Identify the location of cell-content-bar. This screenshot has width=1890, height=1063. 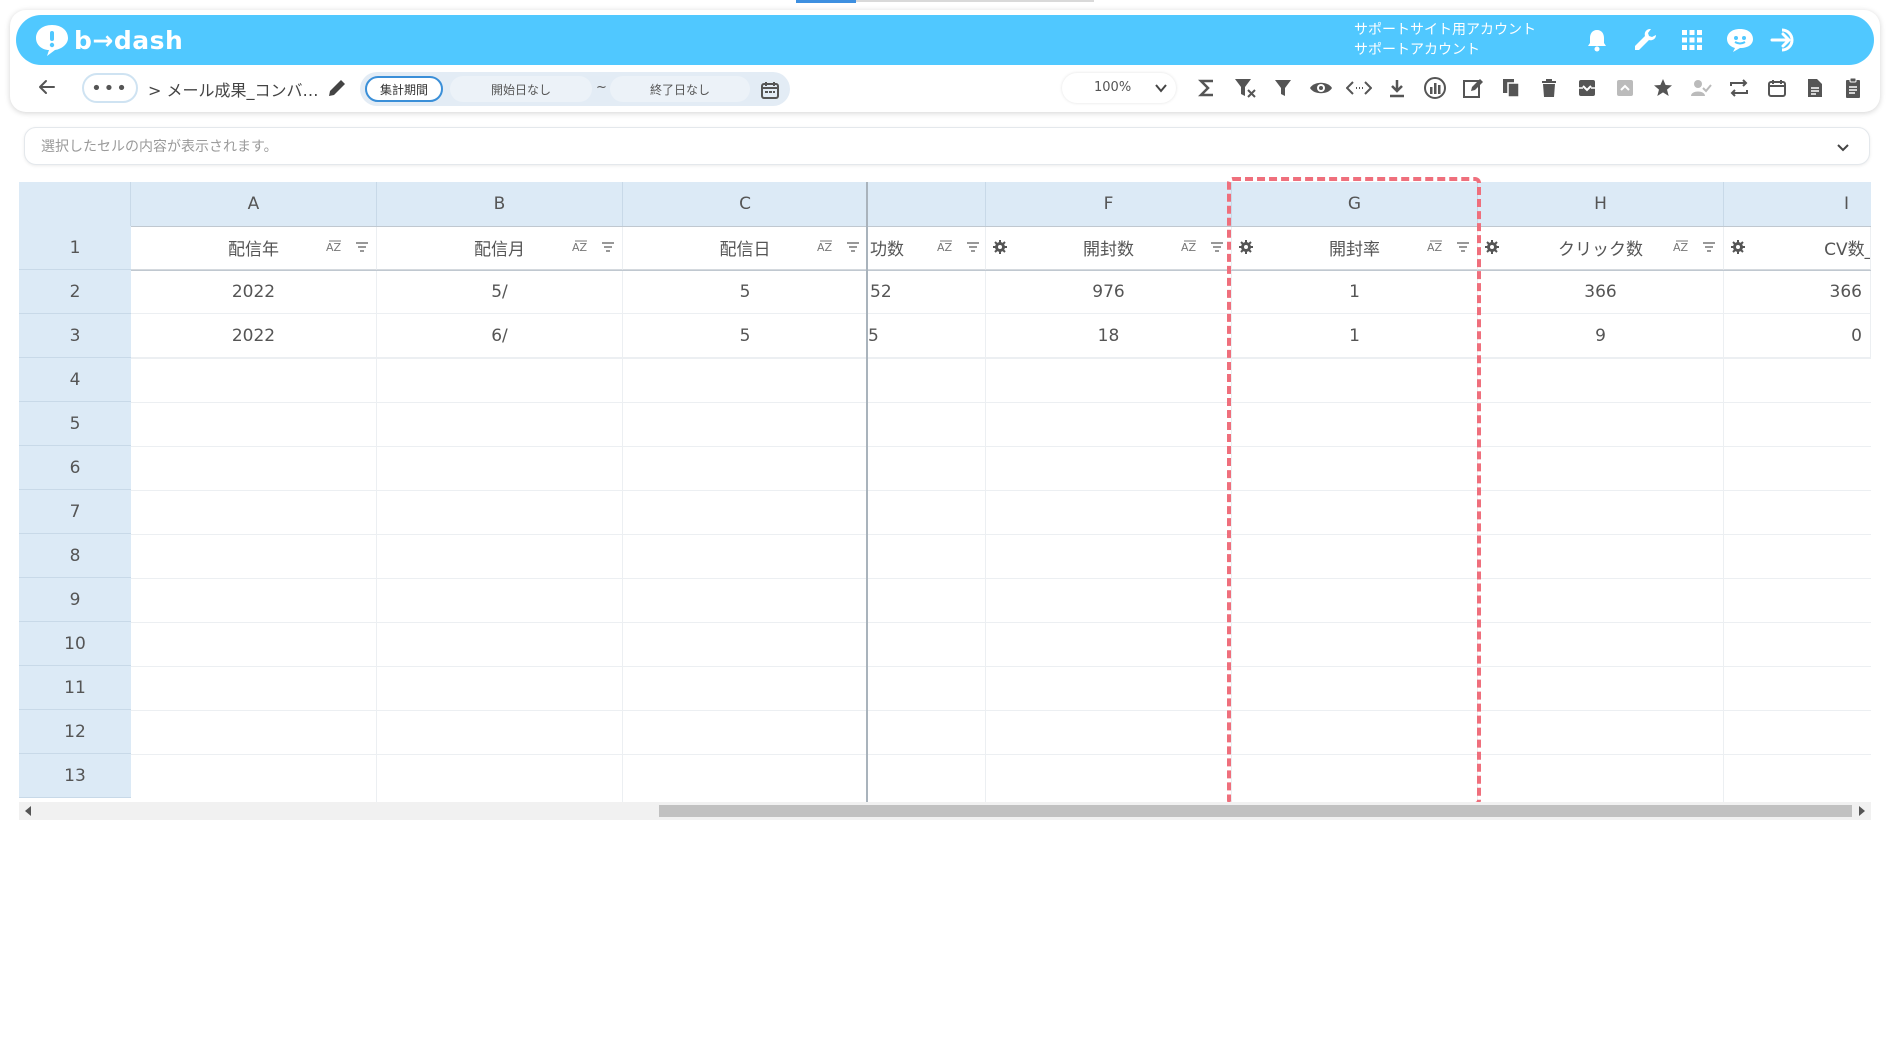
(947, 146).